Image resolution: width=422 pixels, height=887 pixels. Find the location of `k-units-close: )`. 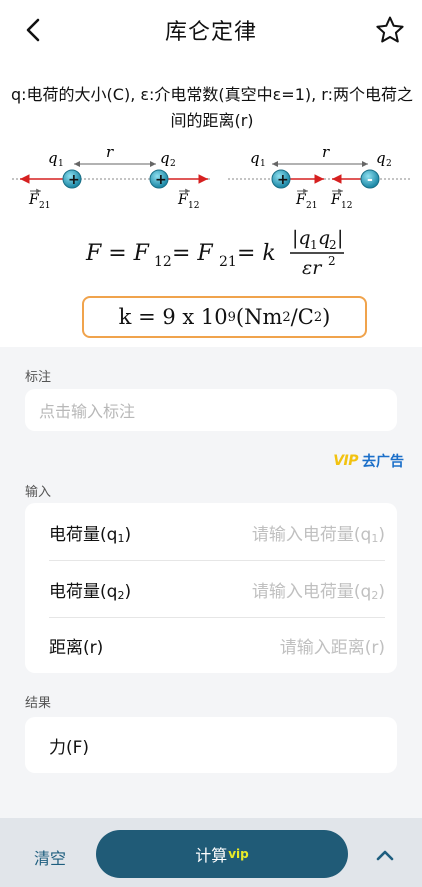

k-units-close: ) is located at coordinates (326, 317).